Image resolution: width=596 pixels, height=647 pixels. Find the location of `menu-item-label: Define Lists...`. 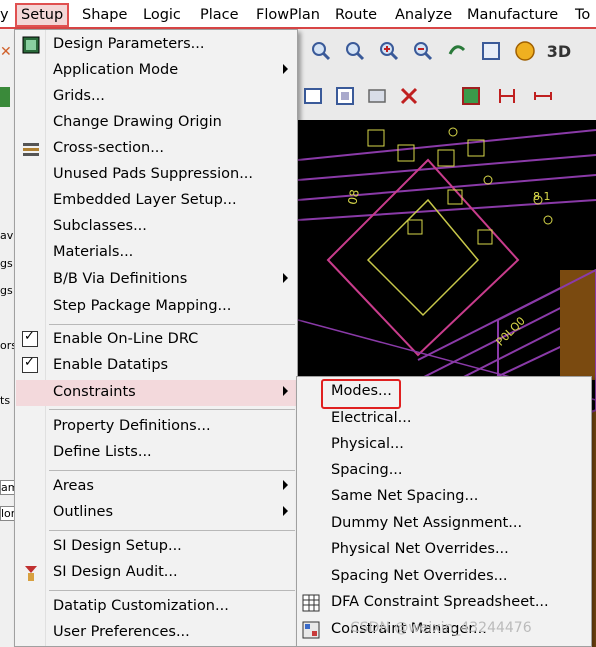

menu-item-label: Define Lists... is located at coordinates (102, 452).